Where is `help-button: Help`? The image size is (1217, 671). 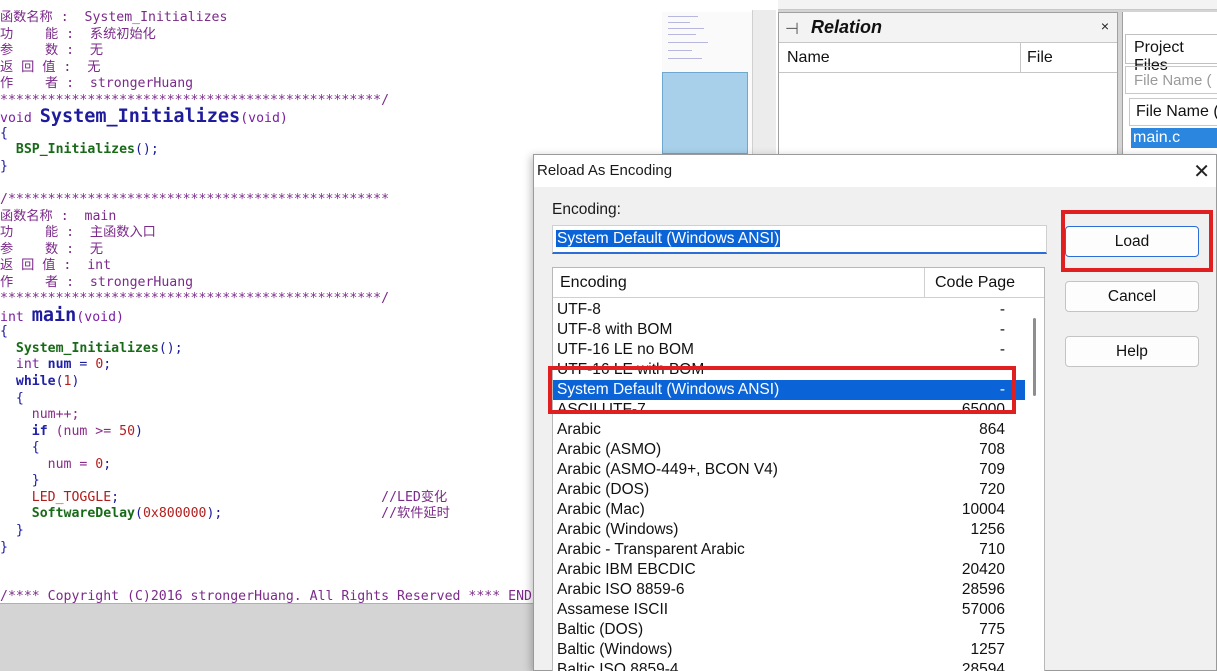
help-button: Help is located at coordinates (1132, 351).